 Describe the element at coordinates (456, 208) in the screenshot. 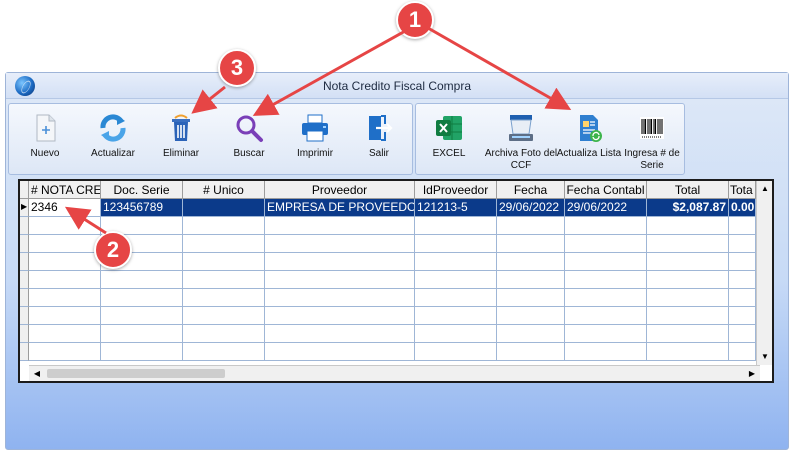

I see `grid-cell: 121213-5` at that location.